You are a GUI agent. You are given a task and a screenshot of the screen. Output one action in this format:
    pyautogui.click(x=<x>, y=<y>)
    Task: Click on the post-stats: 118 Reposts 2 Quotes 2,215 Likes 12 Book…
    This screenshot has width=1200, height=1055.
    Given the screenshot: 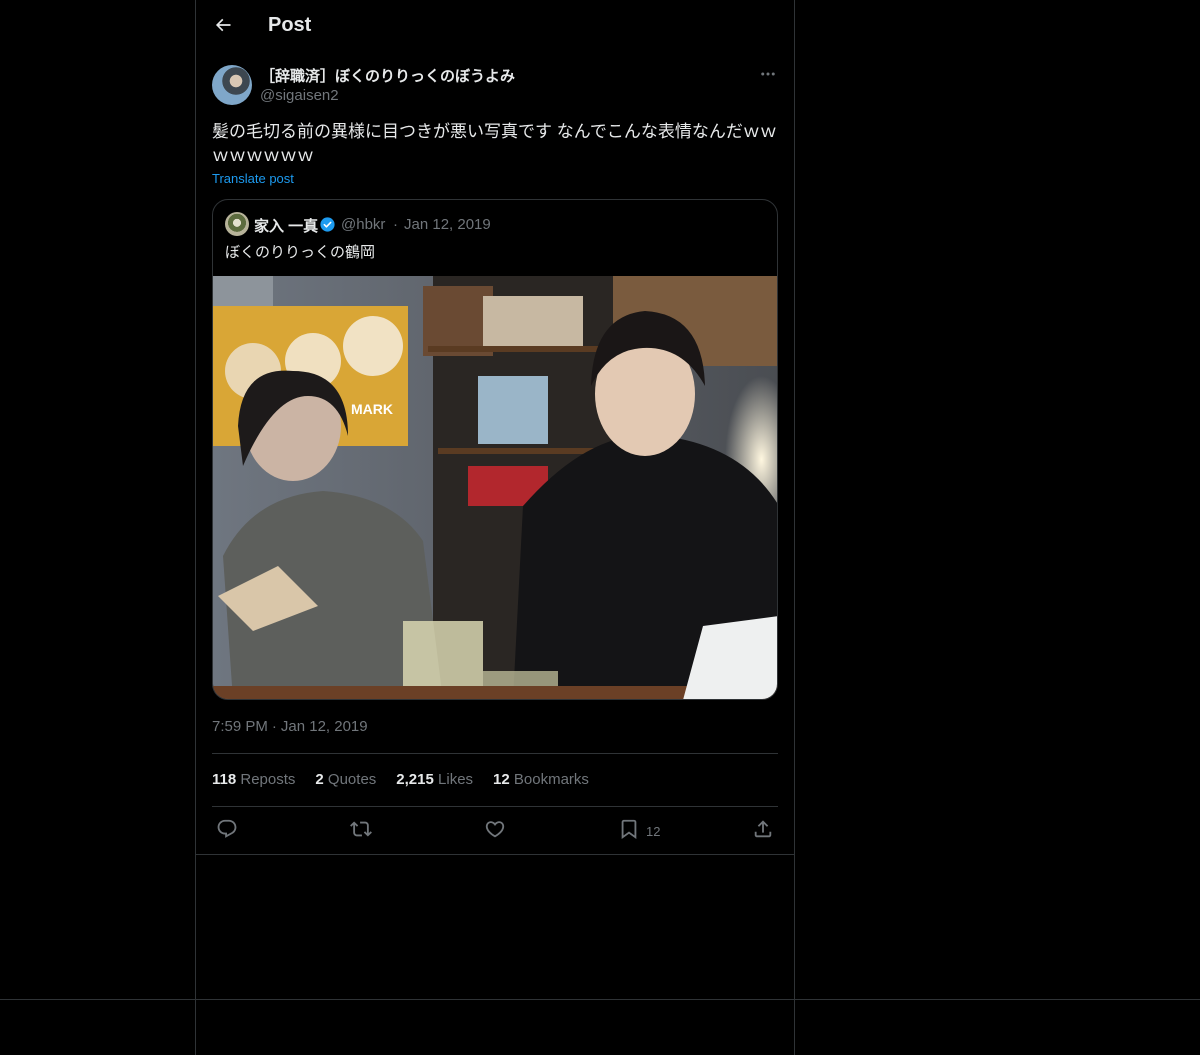 What is the action you would take?
    pyautogui.click(x=400, y=779)
    